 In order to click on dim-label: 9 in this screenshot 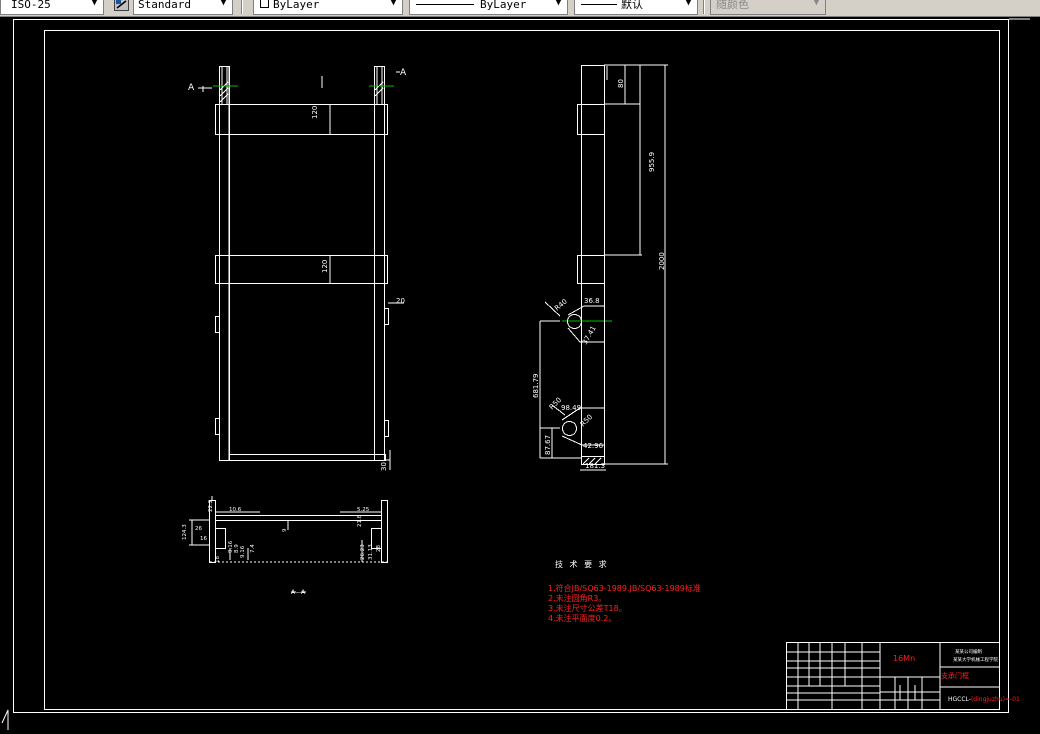, I will do `click(285, 530)`.